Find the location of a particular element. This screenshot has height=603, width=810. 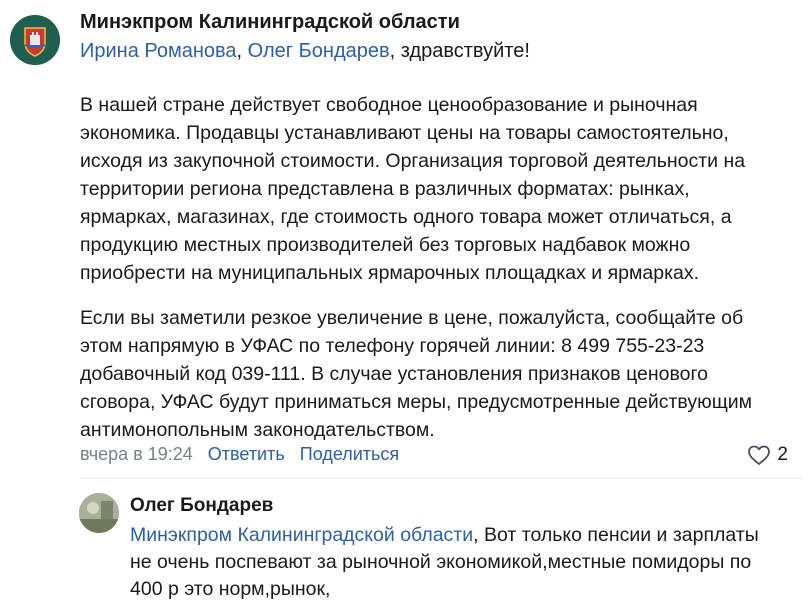

reply-text-line: 400 р это норм,рынок, is located at coordinates (230, 589).